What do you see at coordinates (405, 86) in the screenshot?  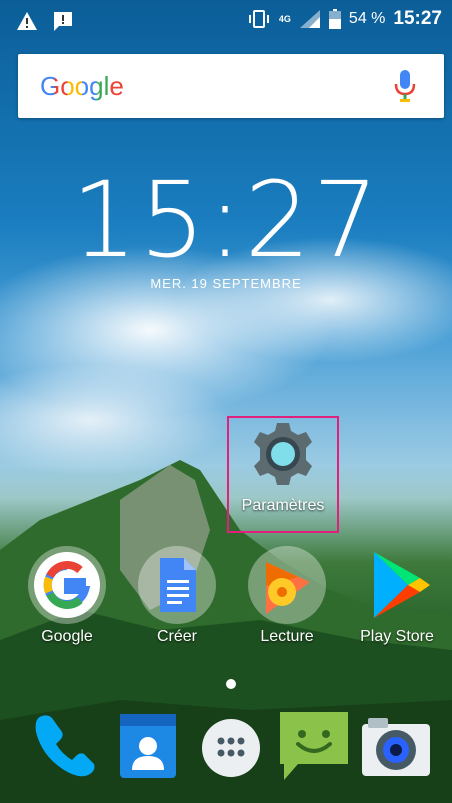 I see `mic-icon` at bounding box center [405, 86].